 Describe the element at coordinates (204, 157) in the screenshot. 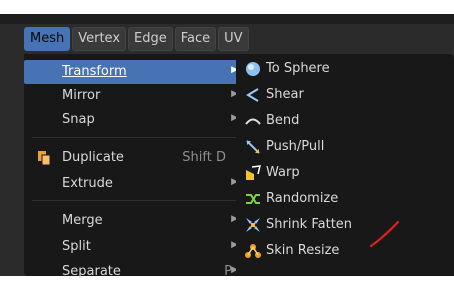

I see `shortcut-label: Shift D` at that location.